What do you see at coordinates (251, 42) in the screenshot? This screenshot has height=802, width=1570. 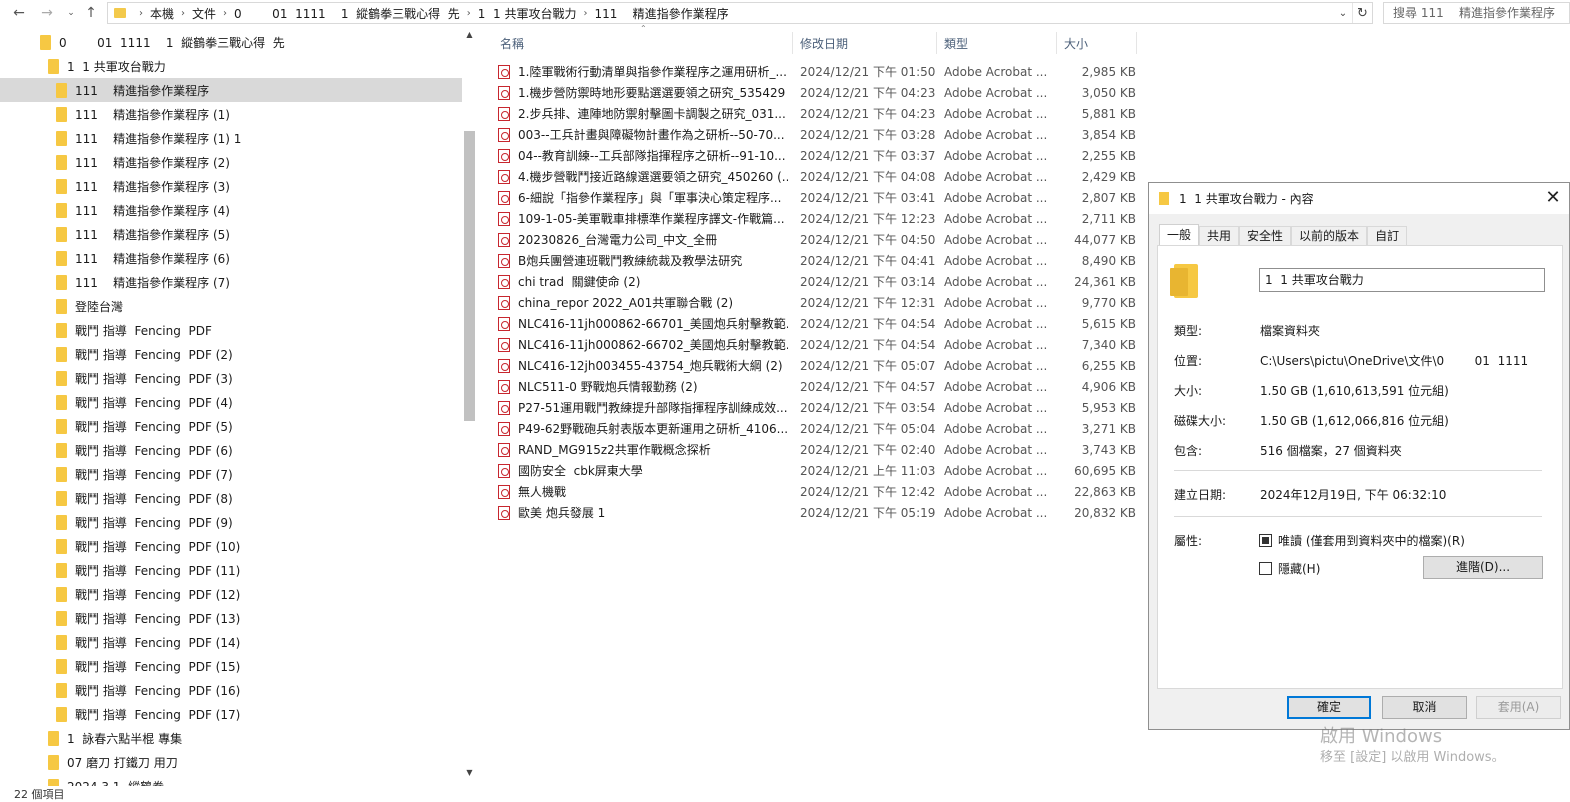 I see `nav-folder-item: 0 01 1111 1 縱鶴拳三戰心得 先` at bounding box center [251, 42].